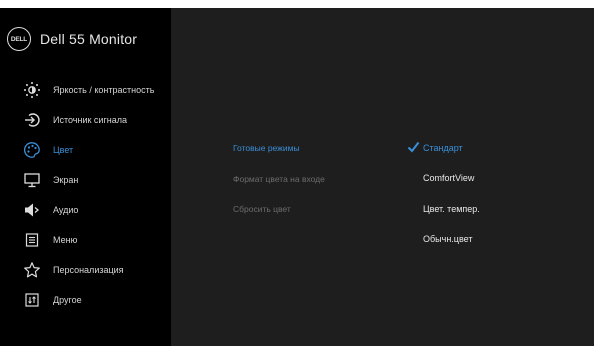  I want to click on sidebar-item-label: Экран, so click(66, 180).